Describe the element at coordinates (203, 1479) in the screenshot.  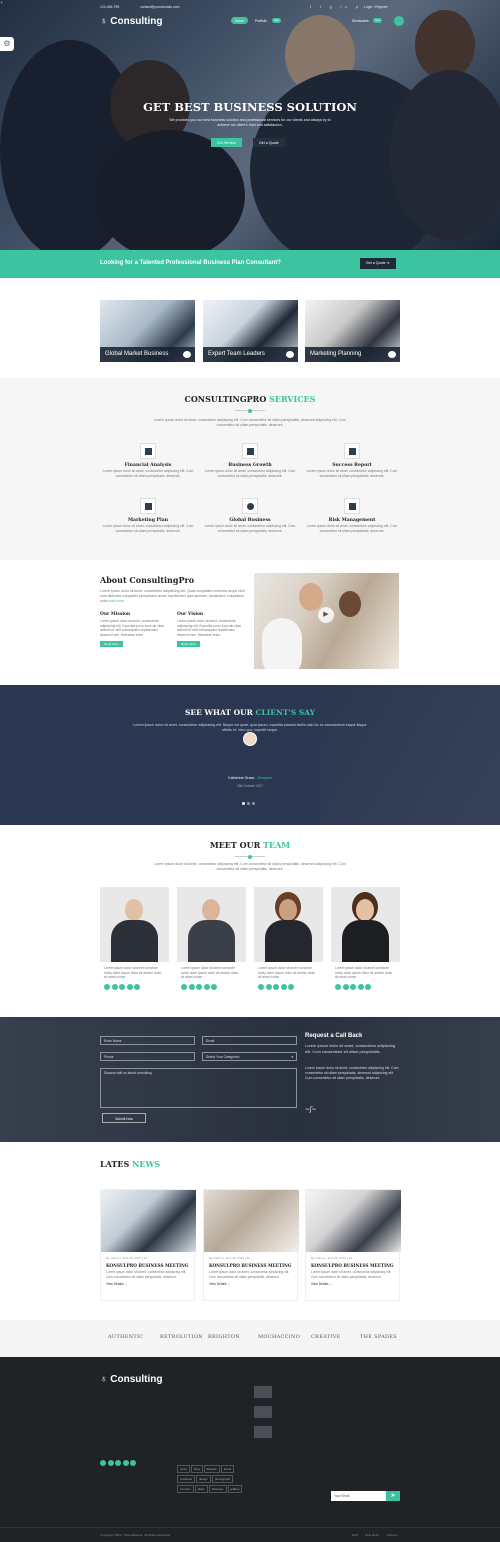
I see `tag: design` at that location.